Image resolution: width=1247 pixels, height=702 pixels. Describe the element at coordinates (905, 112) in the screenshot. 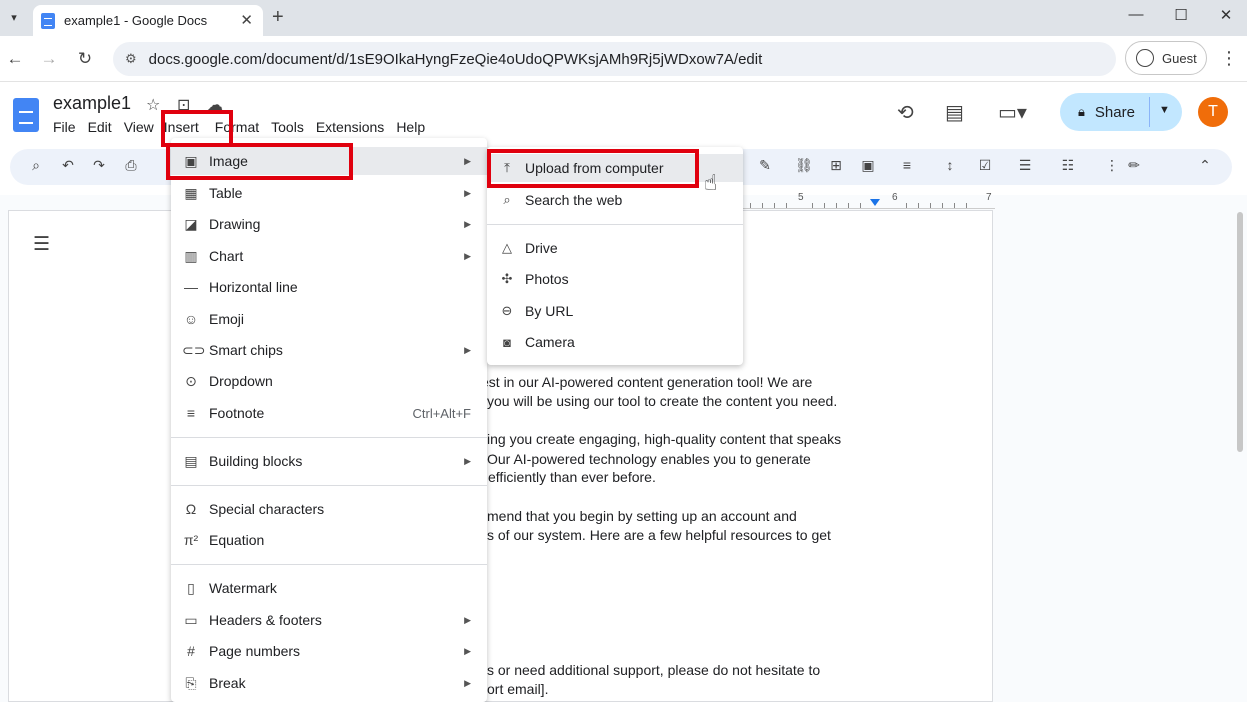

I see `version-history-icon: ⟲` at that location.